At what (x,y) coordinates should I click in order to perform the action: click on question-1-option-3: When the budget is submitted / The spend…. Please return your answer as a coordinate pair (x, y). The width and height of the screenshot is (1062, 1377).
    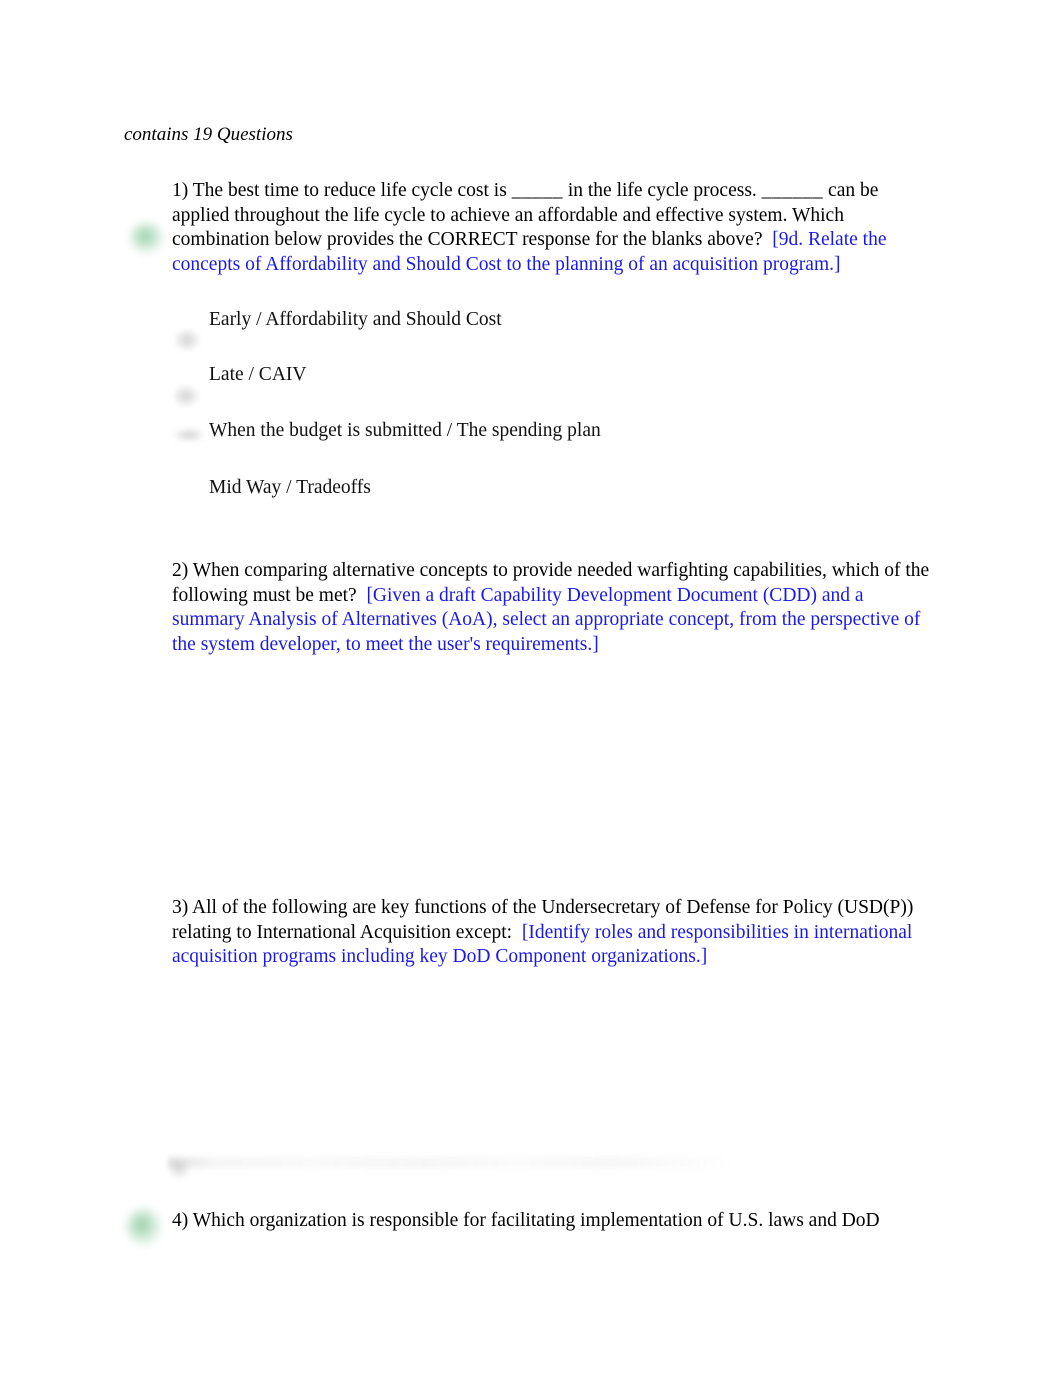
    Looking at the image, I should click on (405, 431).